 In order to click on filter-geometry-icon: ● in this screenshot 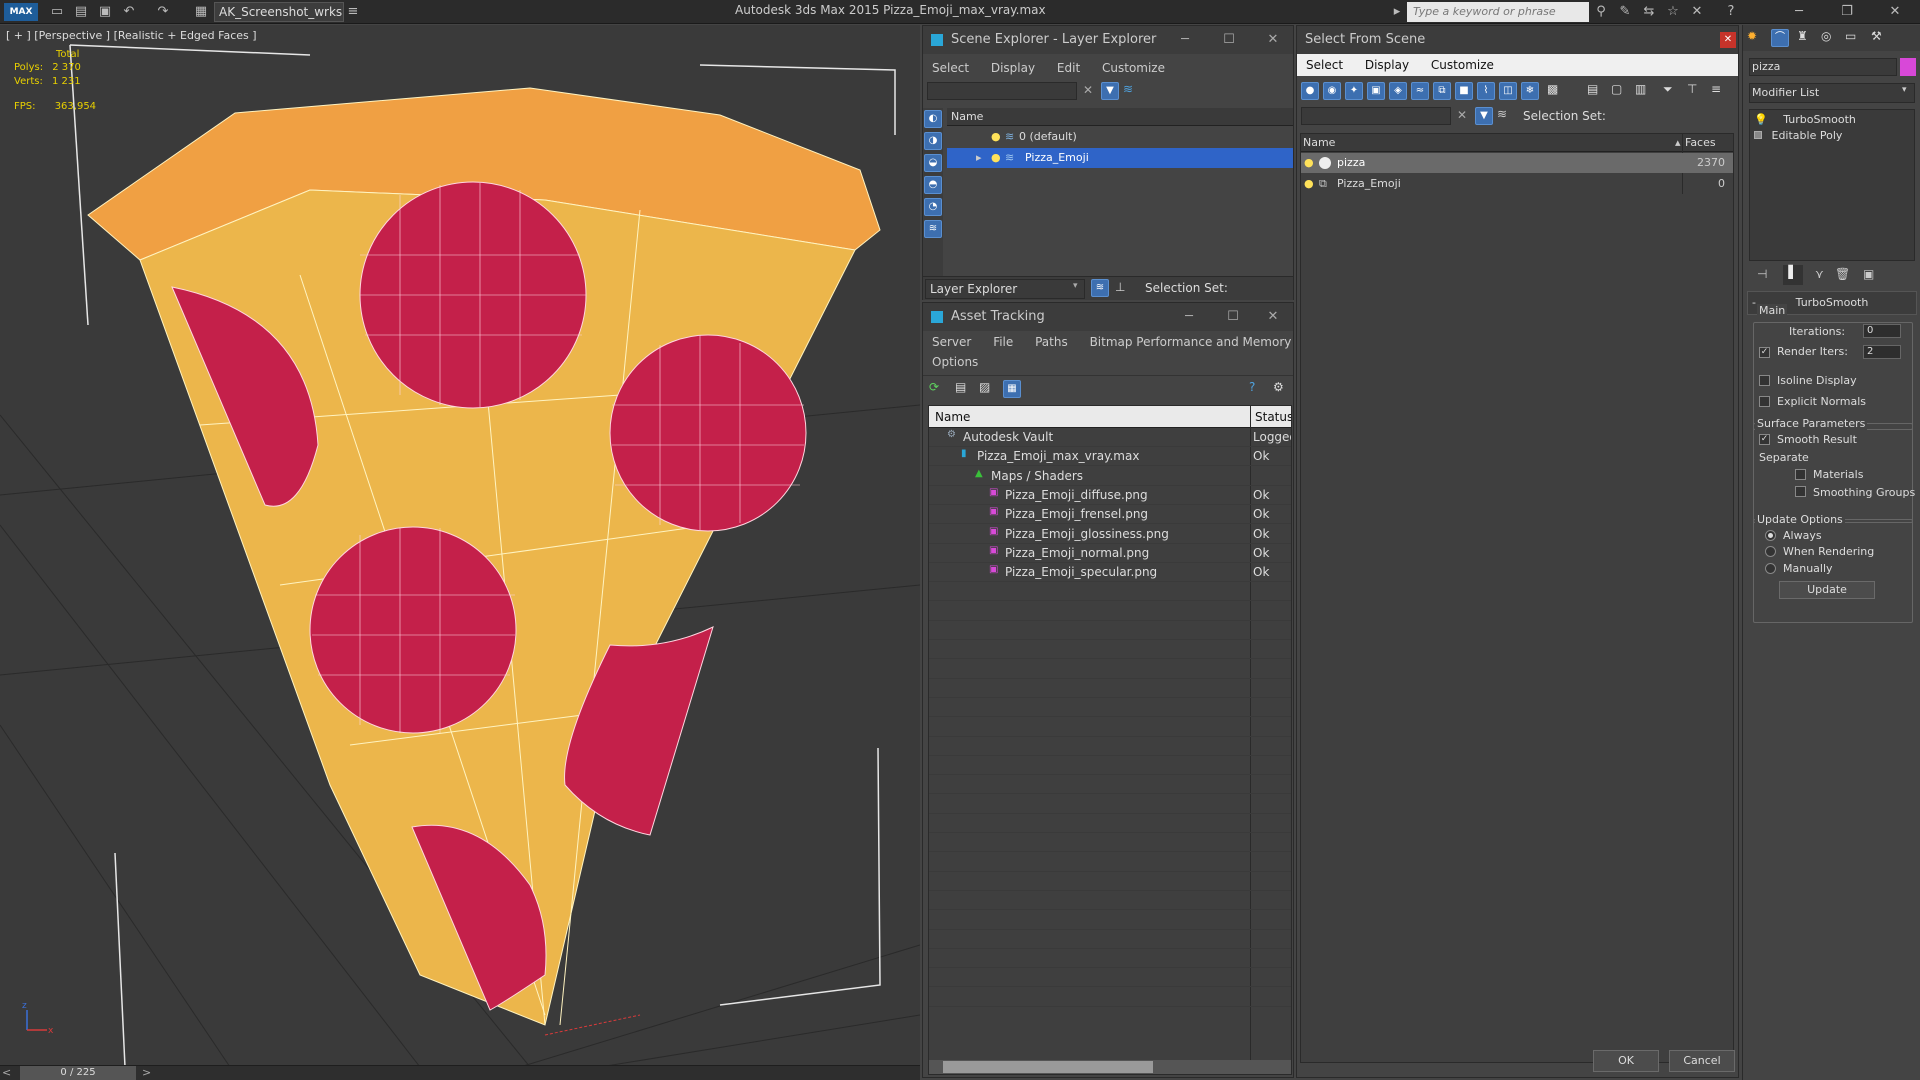, I will do `click(1310, 91)`.